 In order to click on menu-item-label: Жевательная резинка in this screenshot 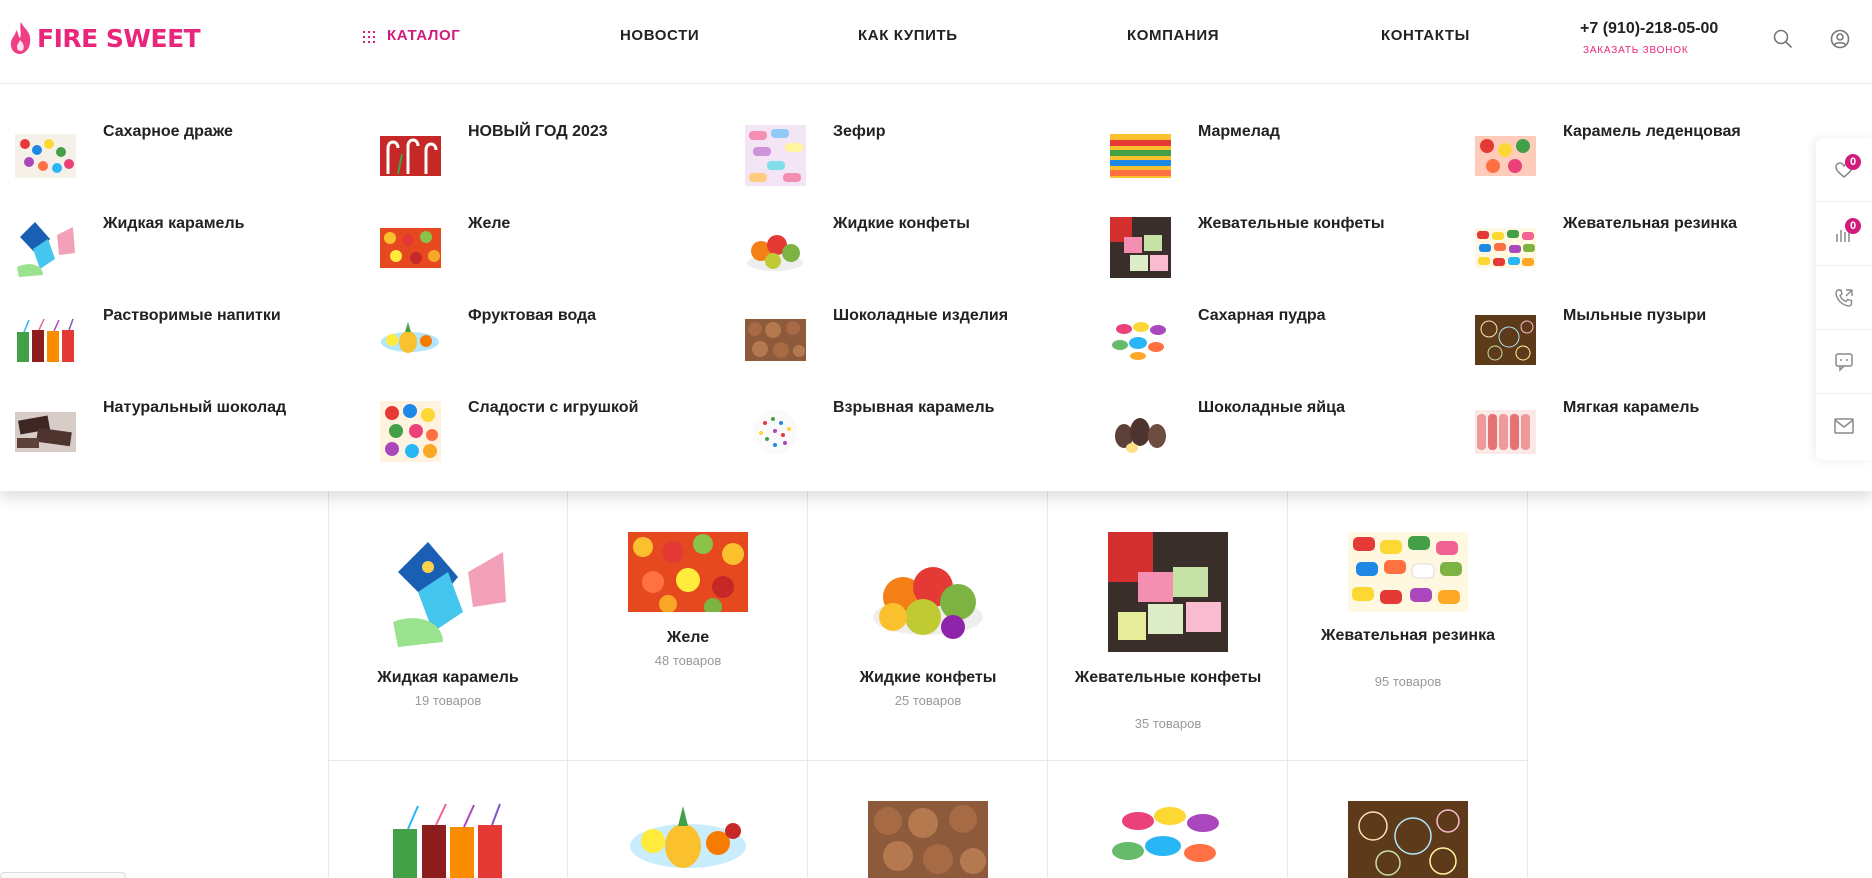, I will do `click(1650, 223)`.